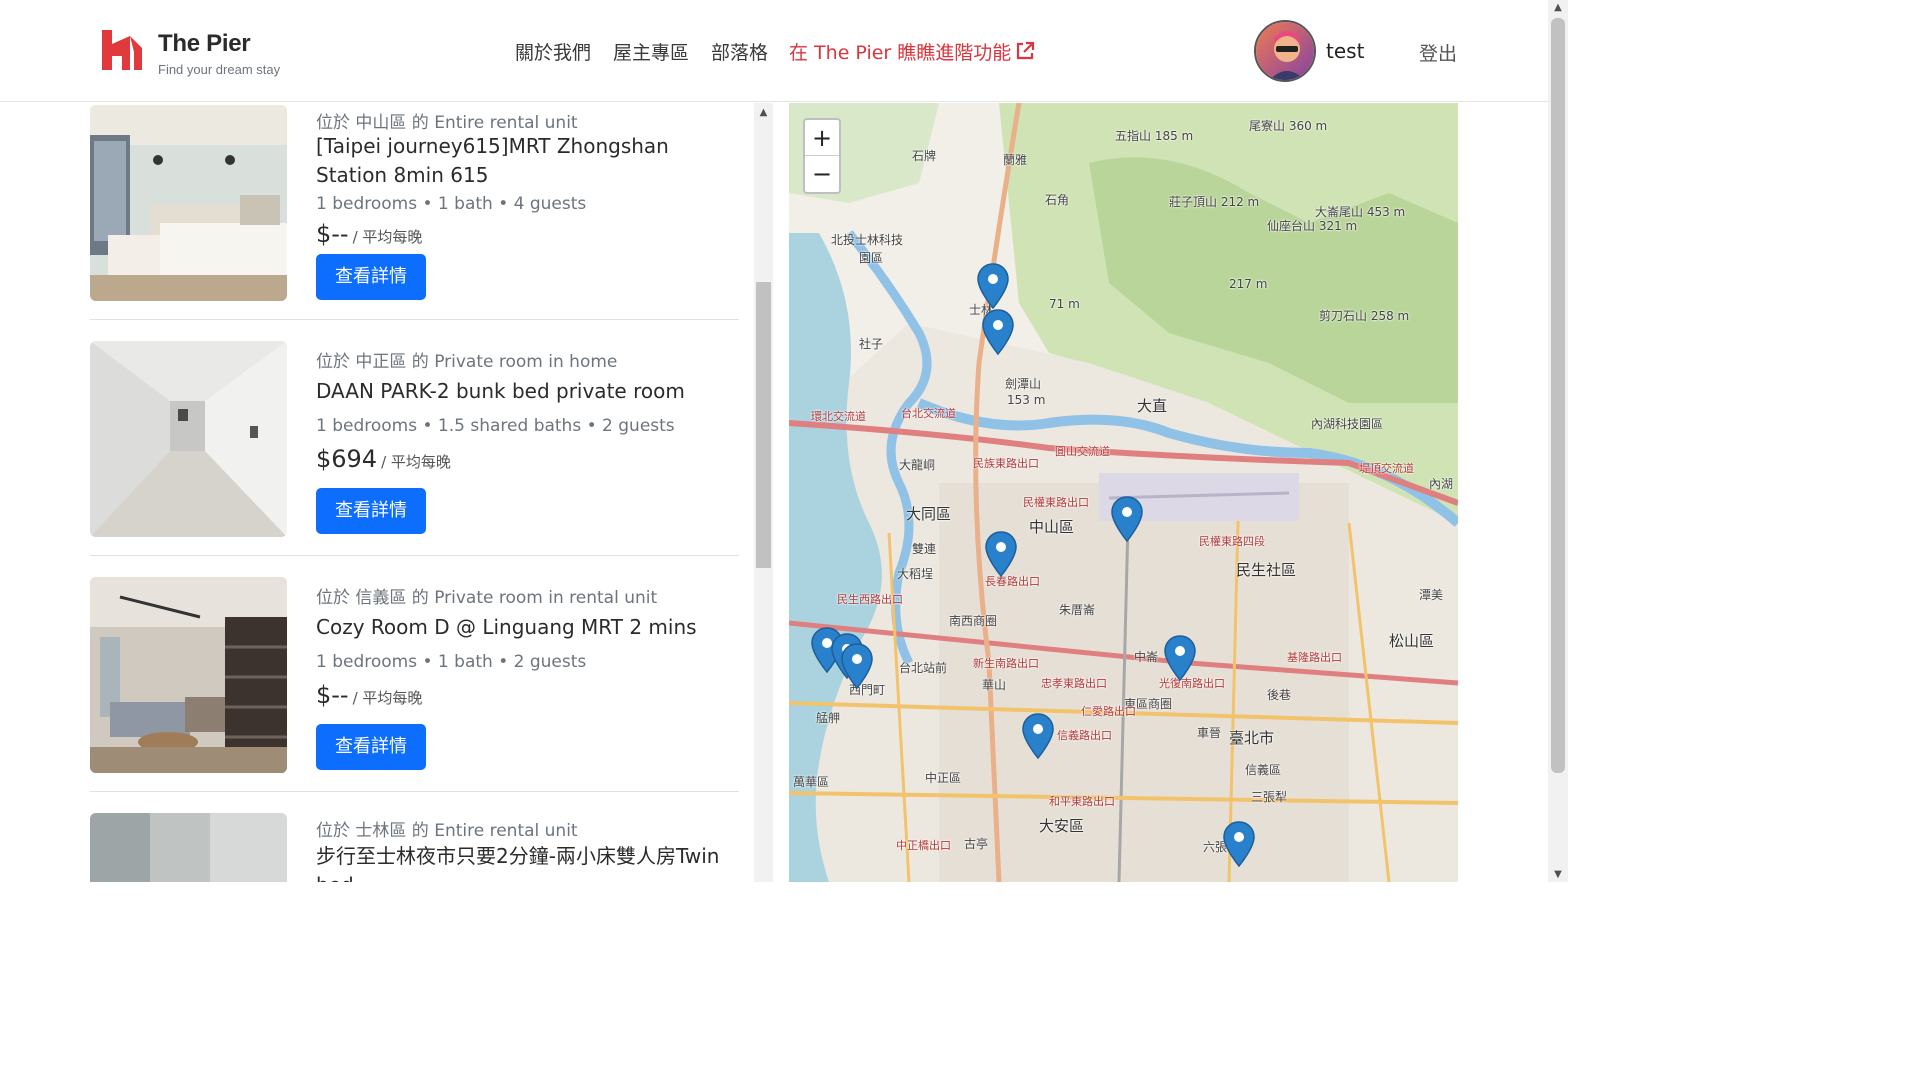 The height and width of the screenshot is (1080, 1920). I want to click on map-label: 剪刀石山 258 m, so click(1364, 316).